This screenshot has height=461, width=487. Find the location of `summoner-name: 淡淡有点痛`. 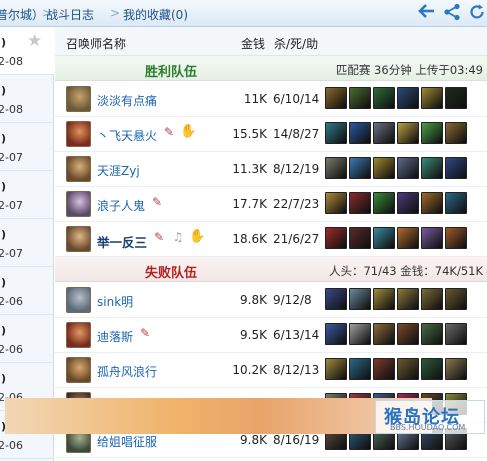

summoner-name: 淡淡有点痛 is located at coordinates (127, 100).